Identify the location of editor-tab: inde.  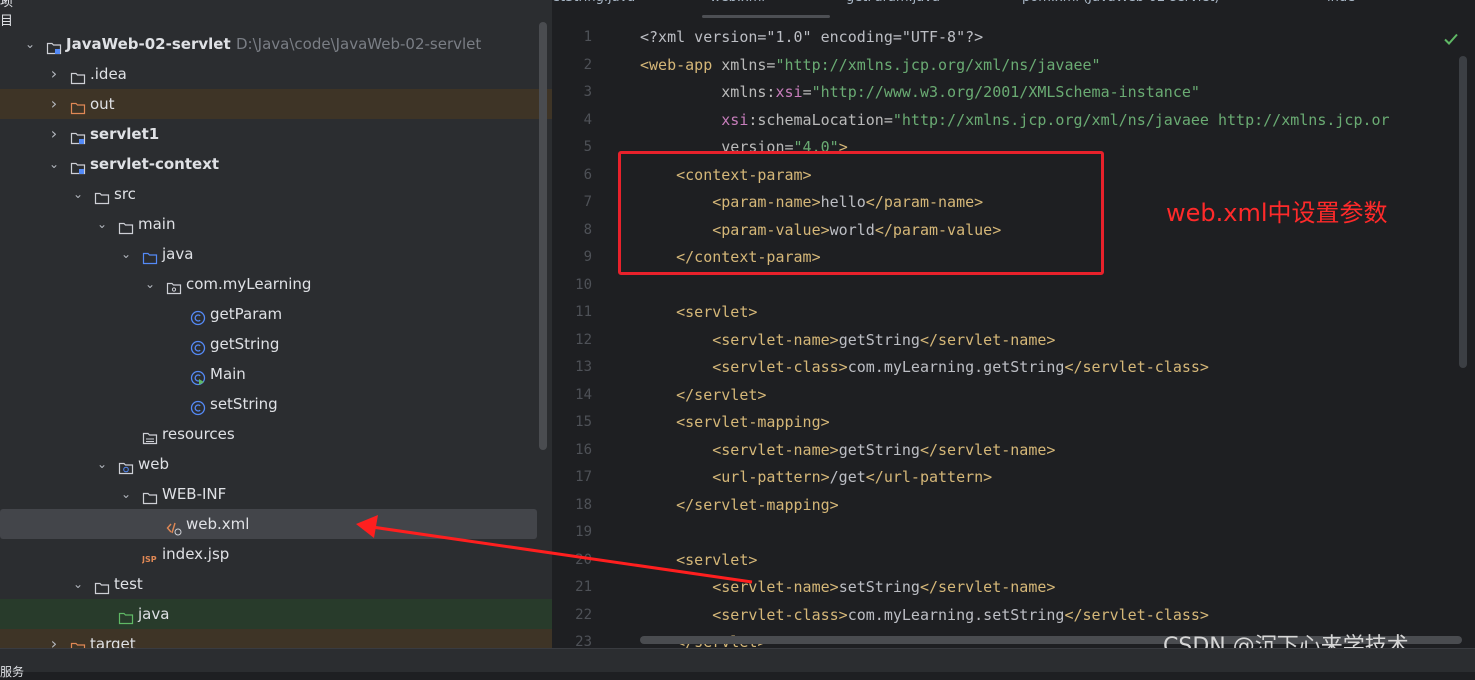
(1341, 2).